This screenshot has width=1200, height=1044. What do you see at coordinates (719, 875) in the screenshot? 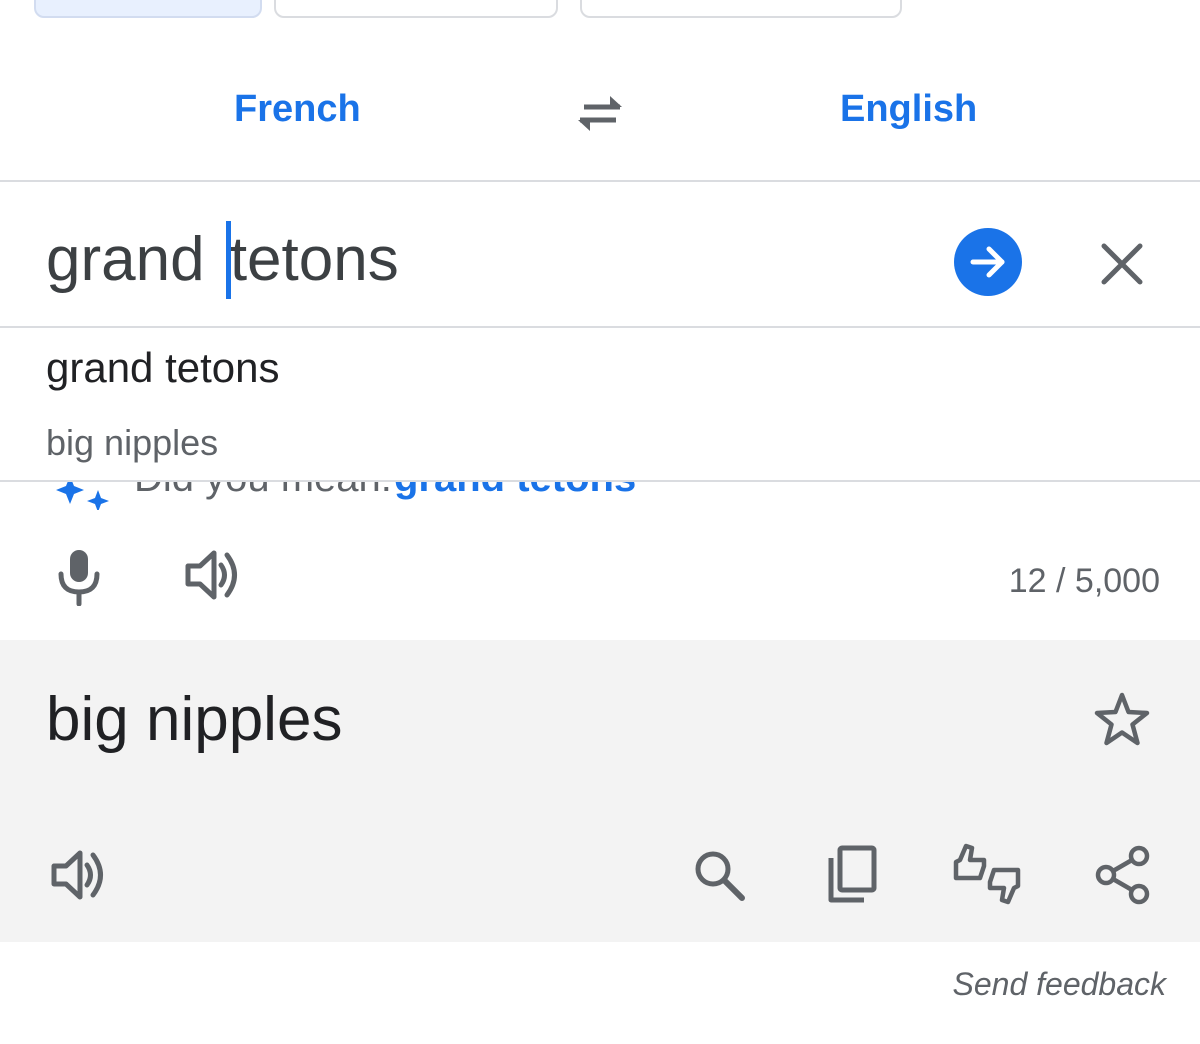
I see `search-icon` at bounding box center [719, 875].